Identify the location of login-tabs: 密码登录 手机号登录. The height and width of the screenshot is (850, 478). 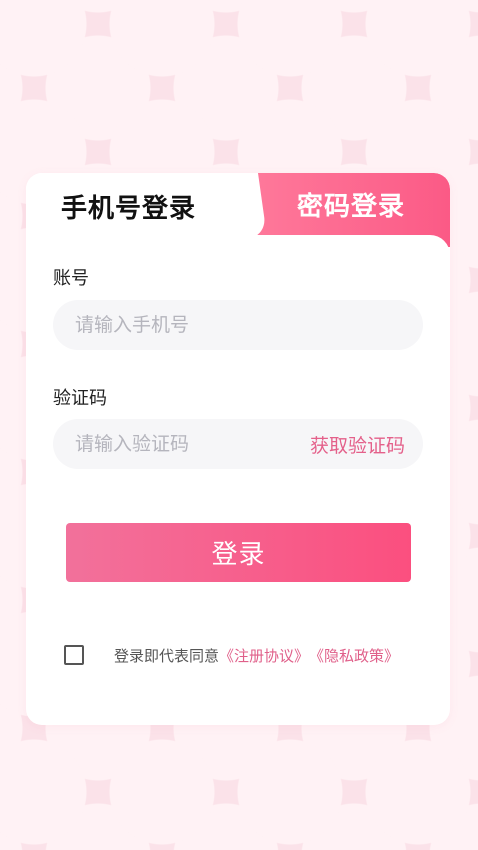
(238, 214).